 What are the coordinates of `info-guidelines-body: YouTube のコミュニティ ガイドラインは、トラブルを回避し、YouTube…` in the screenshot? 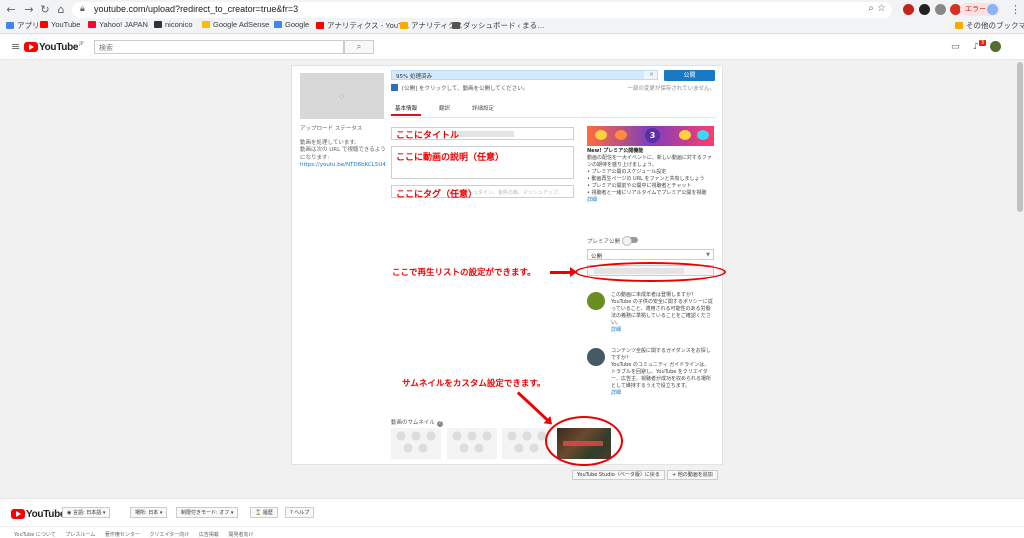 It's located at (661, 375).